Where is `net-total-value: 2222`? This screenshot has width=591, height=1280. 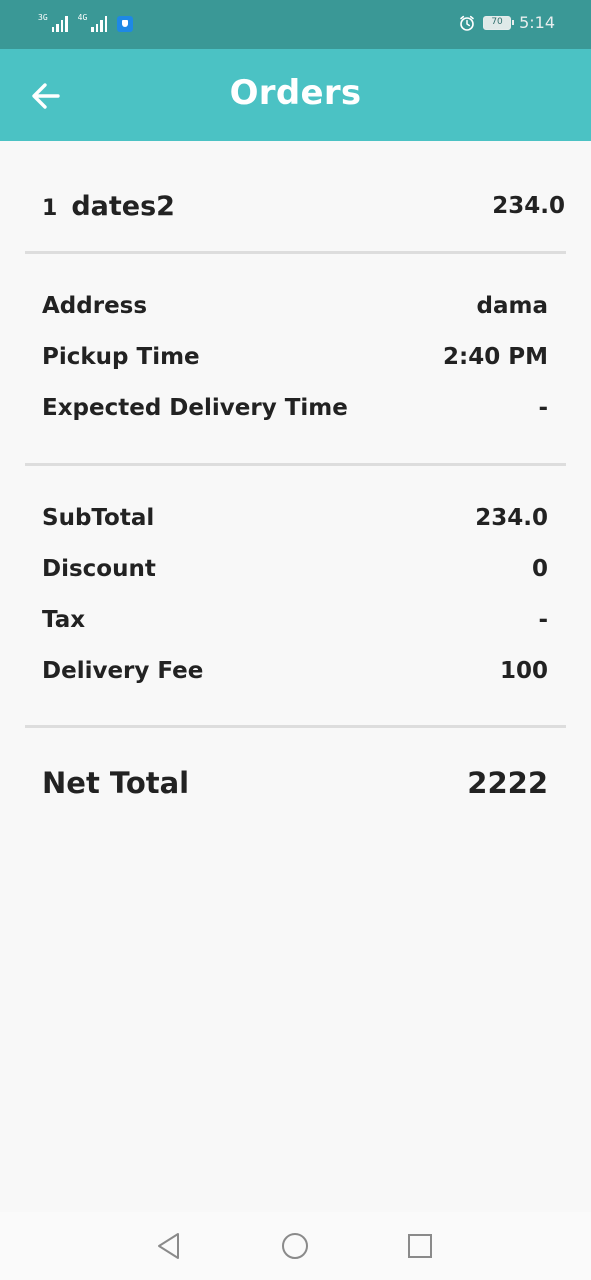 net-total-value: 2222 is located at coordinates (507, 783).